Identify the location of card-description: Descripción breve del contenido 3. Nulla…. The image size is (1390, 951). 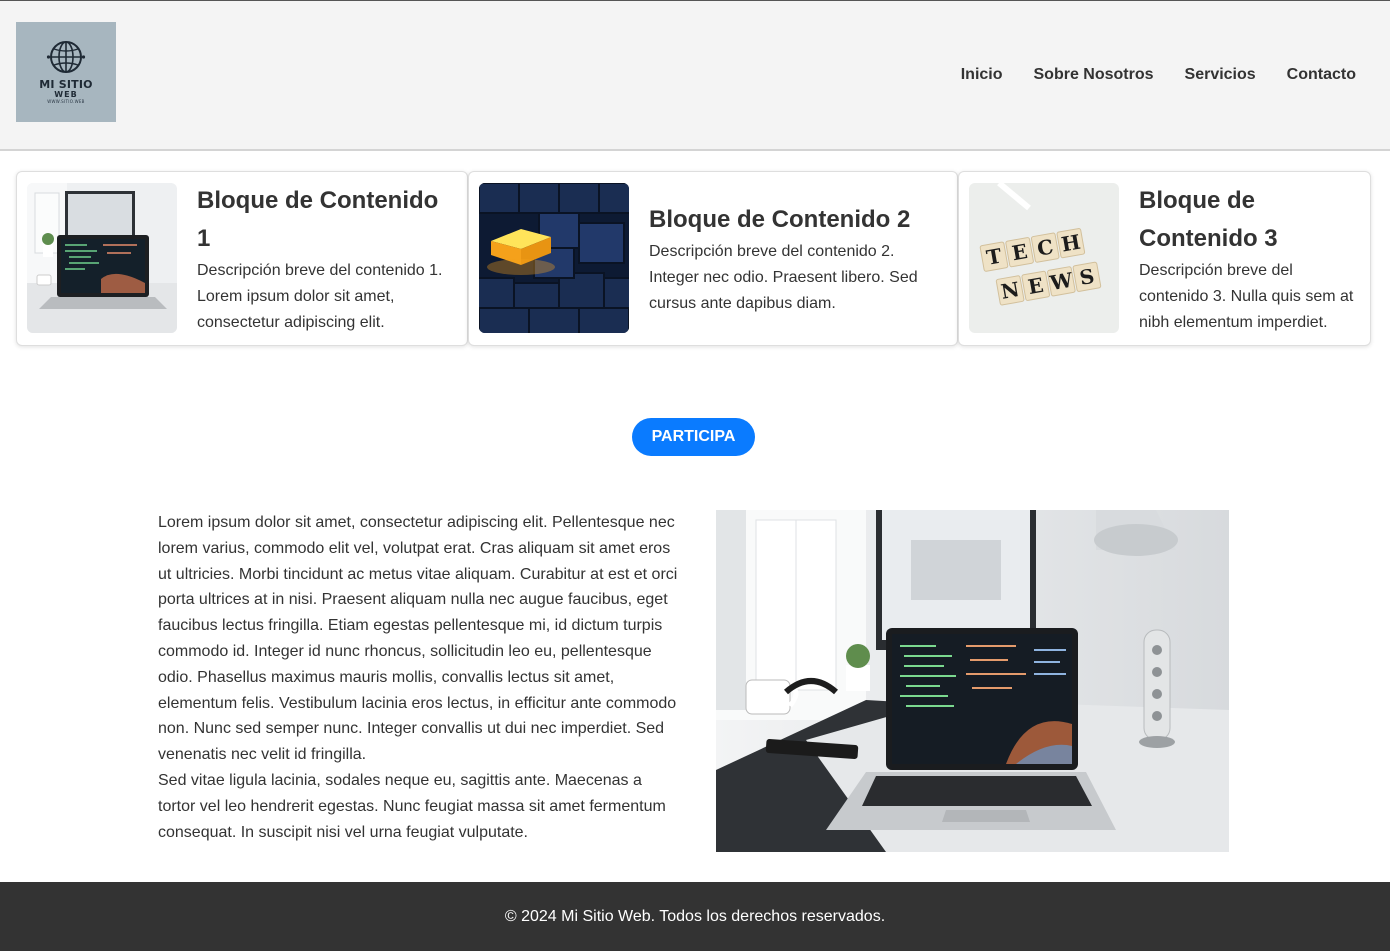
(1246, 296).